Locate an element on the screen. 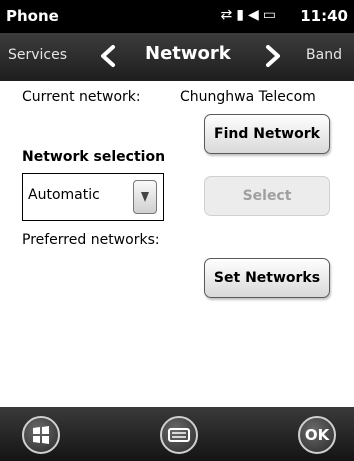 This screenshot has width=354, height=461. clock: 11:40 is located at coordinates (324, 16).